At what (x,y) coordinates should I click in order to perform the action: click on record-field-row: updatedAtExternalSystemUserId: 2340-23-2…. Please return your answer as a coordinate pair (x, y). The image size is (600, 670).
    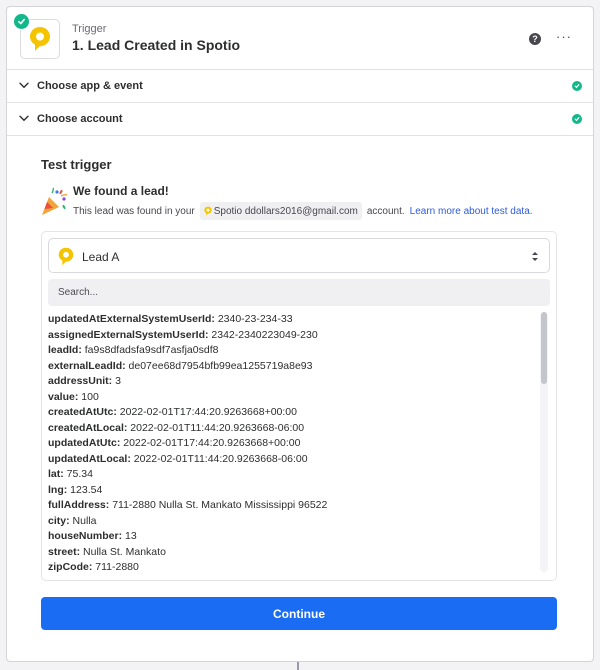
    Looking at the image, I should click on (292, 320).